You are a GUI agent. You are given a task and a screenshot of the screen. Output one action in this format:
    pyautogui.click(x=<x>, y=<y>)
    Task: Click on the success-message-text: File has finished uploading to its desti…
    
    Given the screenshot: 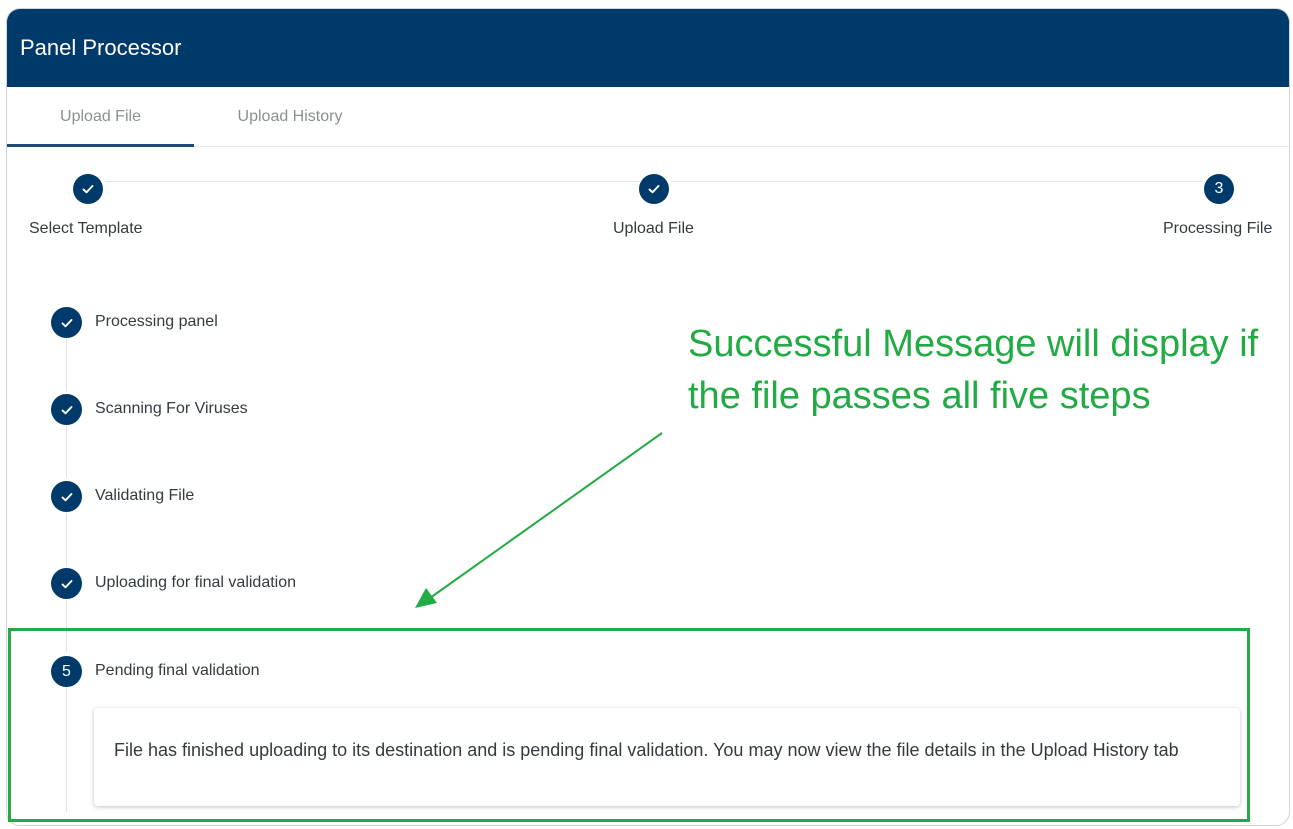 What is the action you would take?
    pyautogui.click(x=646, y=750)
    